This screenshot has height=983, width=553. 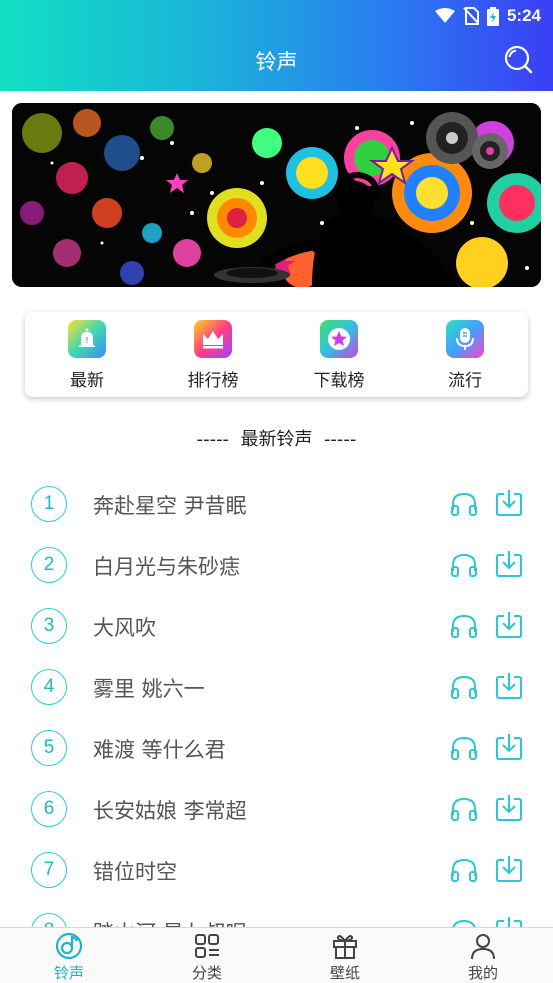 What do you see at coordinates (276, 45) in the screenshot?
I see `app-header: 5:24 铃声` at bounding box center [276, 45].